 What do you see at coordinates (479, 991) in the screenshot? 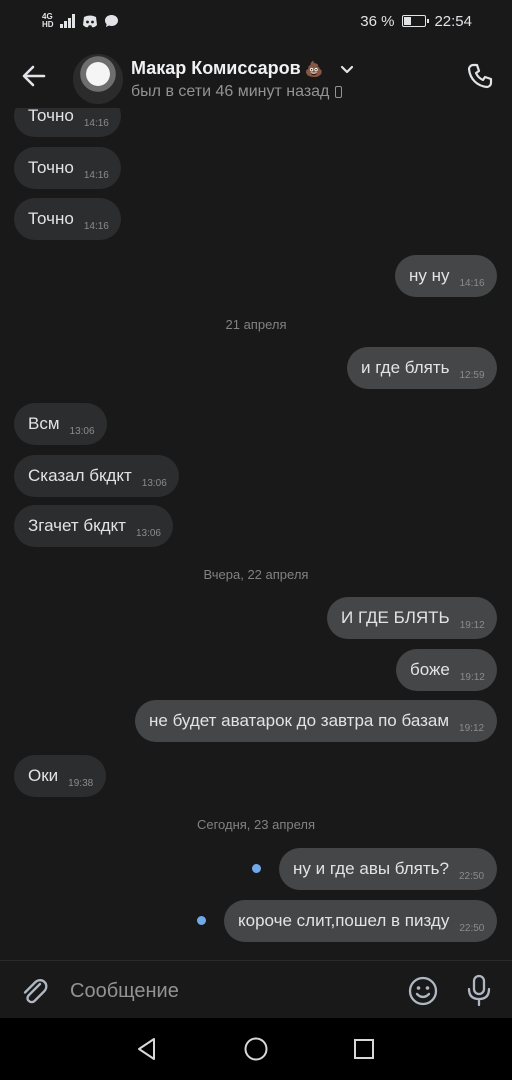
I see `microphone-icon` at bounding box center [479, 991].